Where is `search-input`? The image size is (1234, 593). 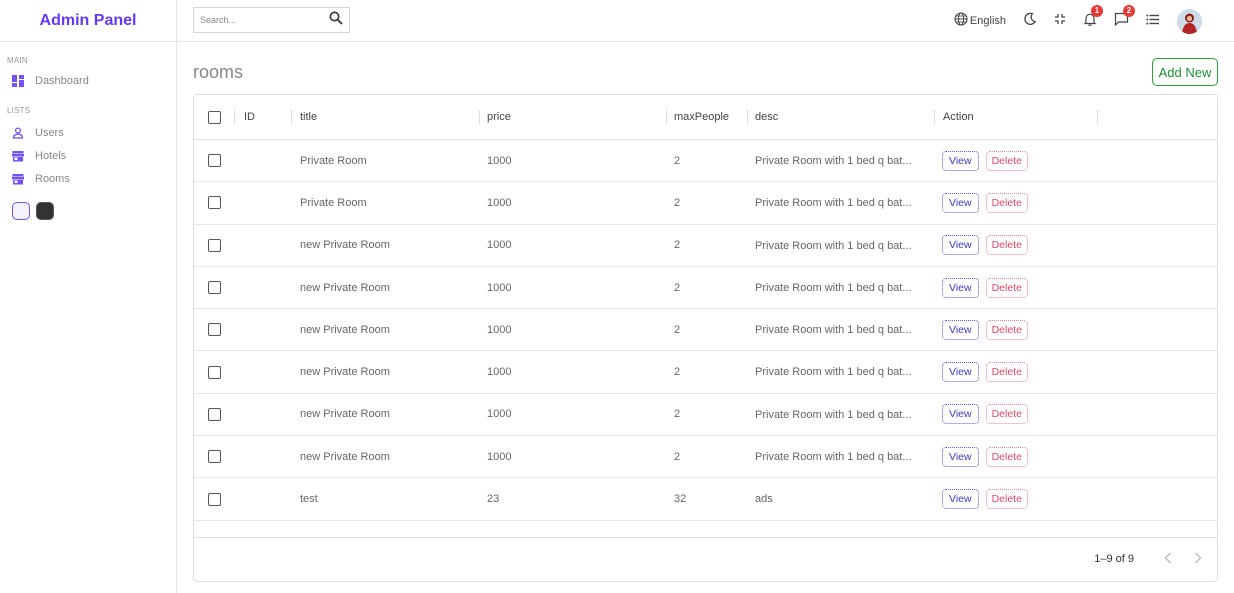 search-input is located at coordinates (264, 20).